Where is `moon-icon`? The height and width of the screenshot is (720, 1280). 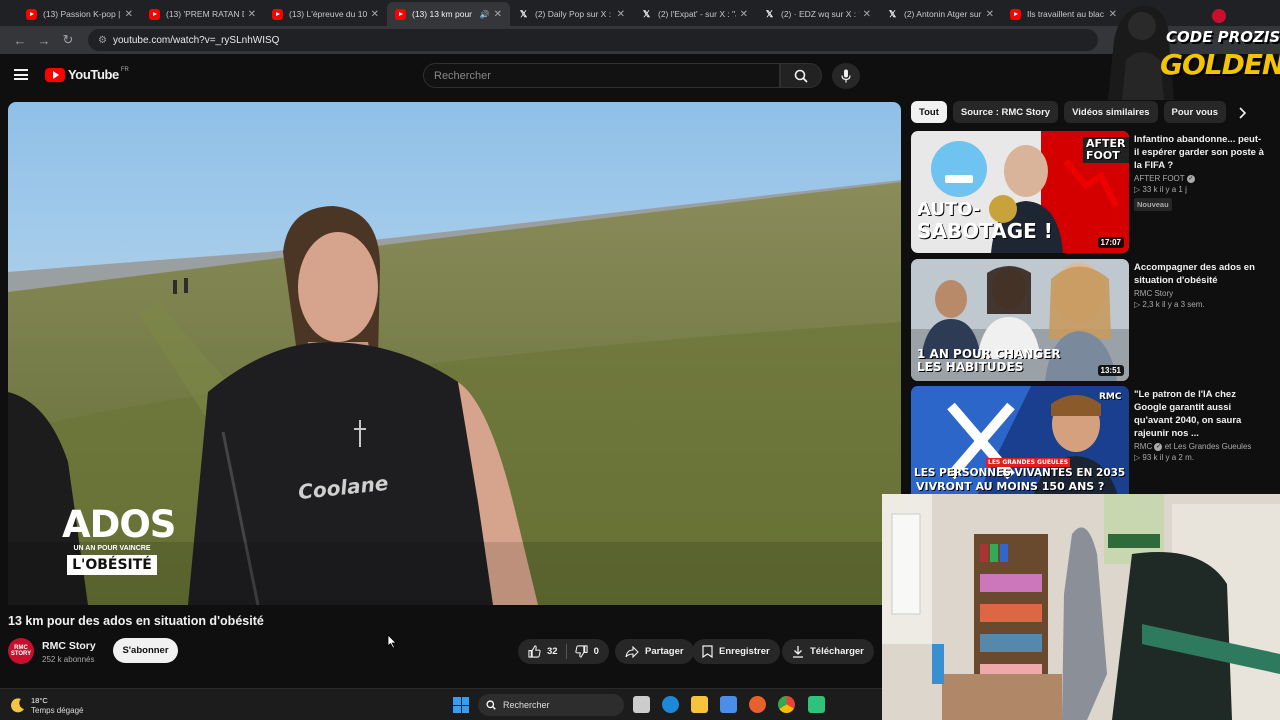 moon-icon is located at coordinates (17, 705).